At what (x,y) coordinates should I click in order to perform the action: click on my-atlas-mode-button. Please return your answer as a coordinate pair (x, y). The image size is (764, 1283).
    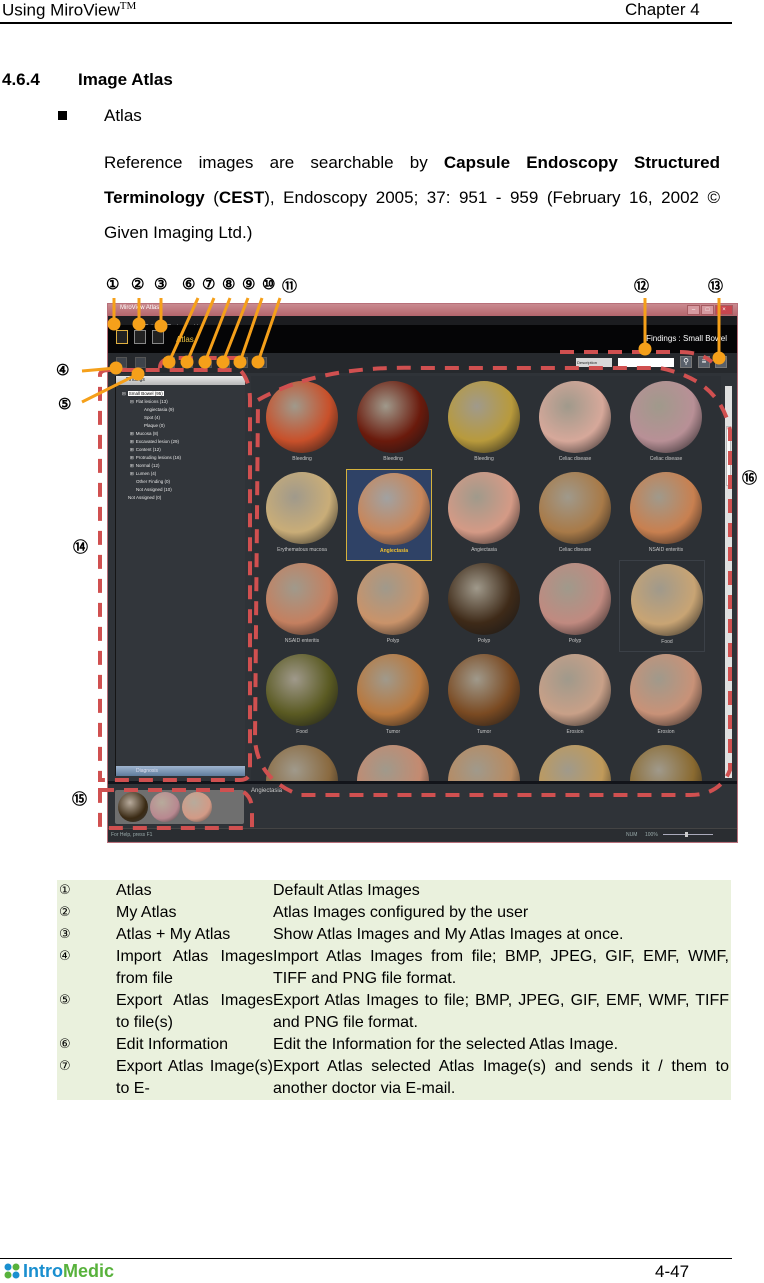
    Looking at the image, I should click on (140, 337).